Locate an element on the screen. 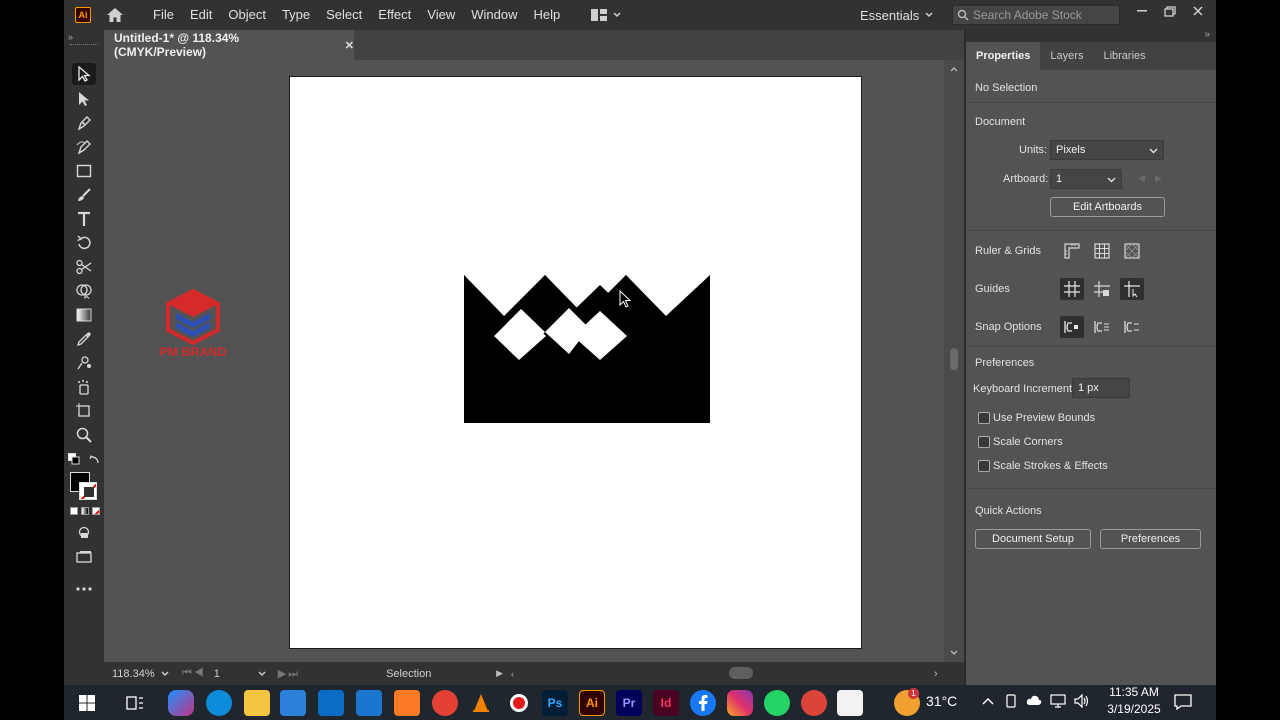 The image size is (1280, 720). copilot-icon is located at coordinates (181, 703).